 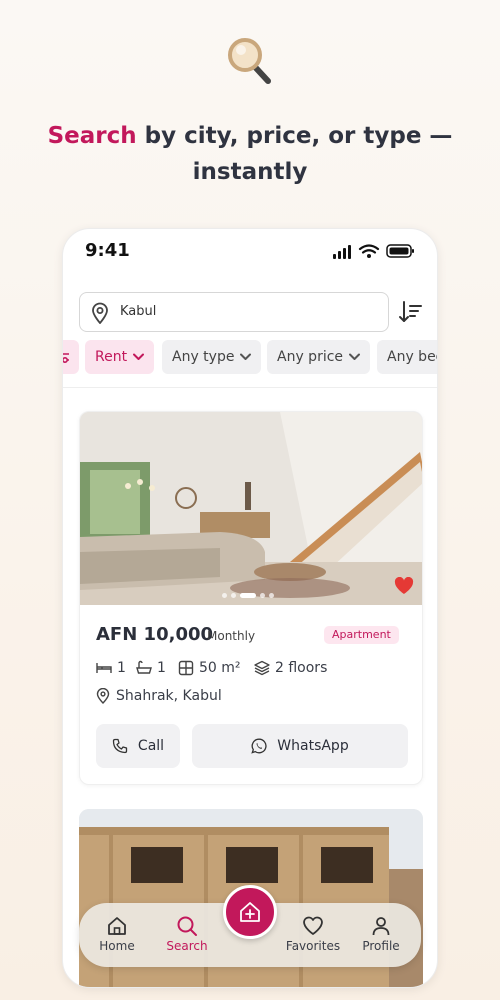 What do you see at coordinates (186, 668) in the screenshot?
I see `floor-plan-icon` at bounding box center [186, 668].